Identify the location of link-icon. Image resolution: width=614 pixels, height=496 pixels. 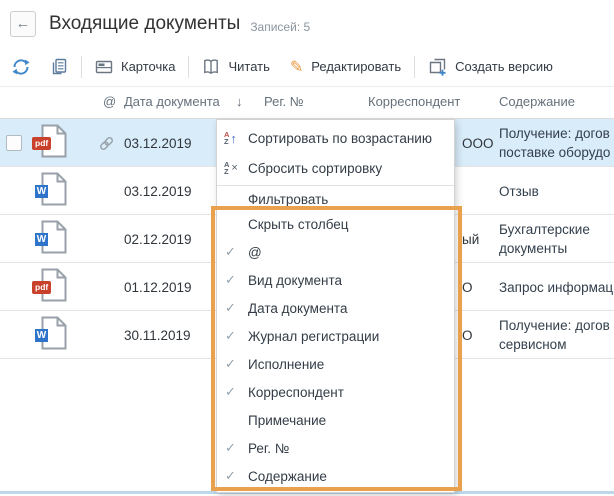
(106, 143).